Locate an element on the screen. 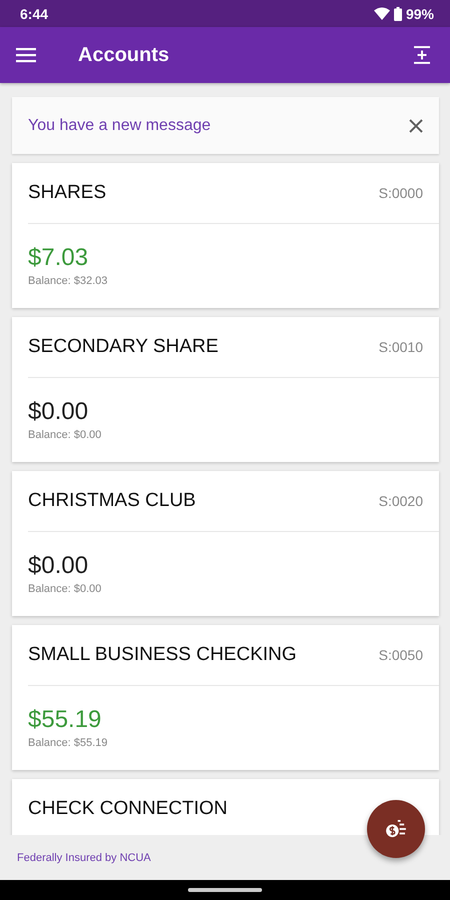 The width and height of the screenshot is (450, 900). account-name: SMALL BUSINESS CHECKING is located at coordinates (162, 655).